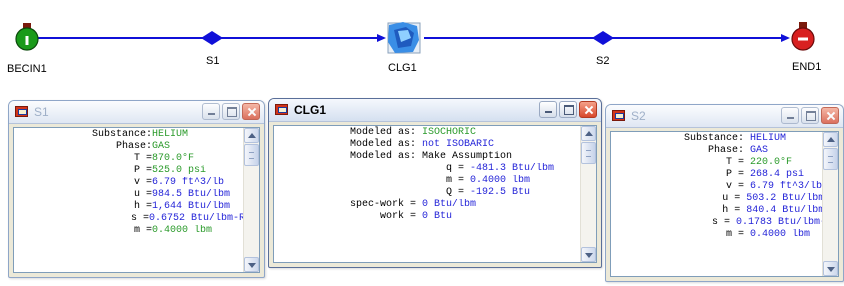 The image size is (844, 286). I want to click on node-label-s1: S1, so click(213, 61).